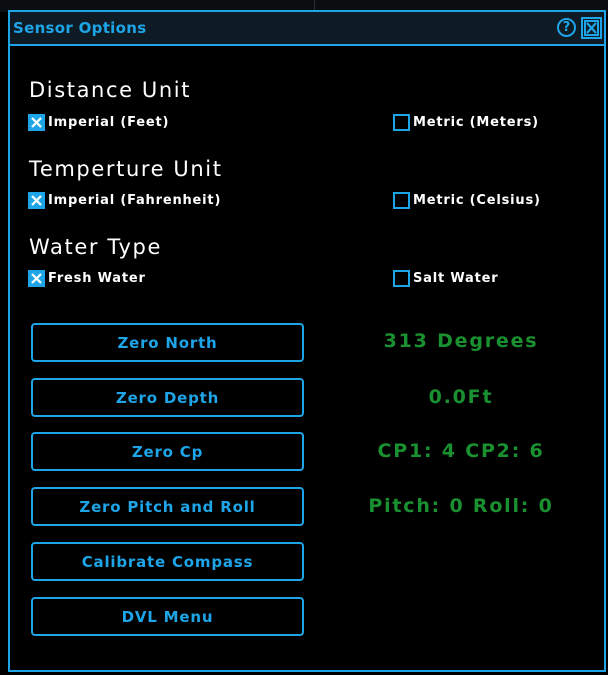  What do you see at coordinates (95, 247) in the screenshot?
I see `water-type-heading: Water Type` at bounding box center [95, 247].